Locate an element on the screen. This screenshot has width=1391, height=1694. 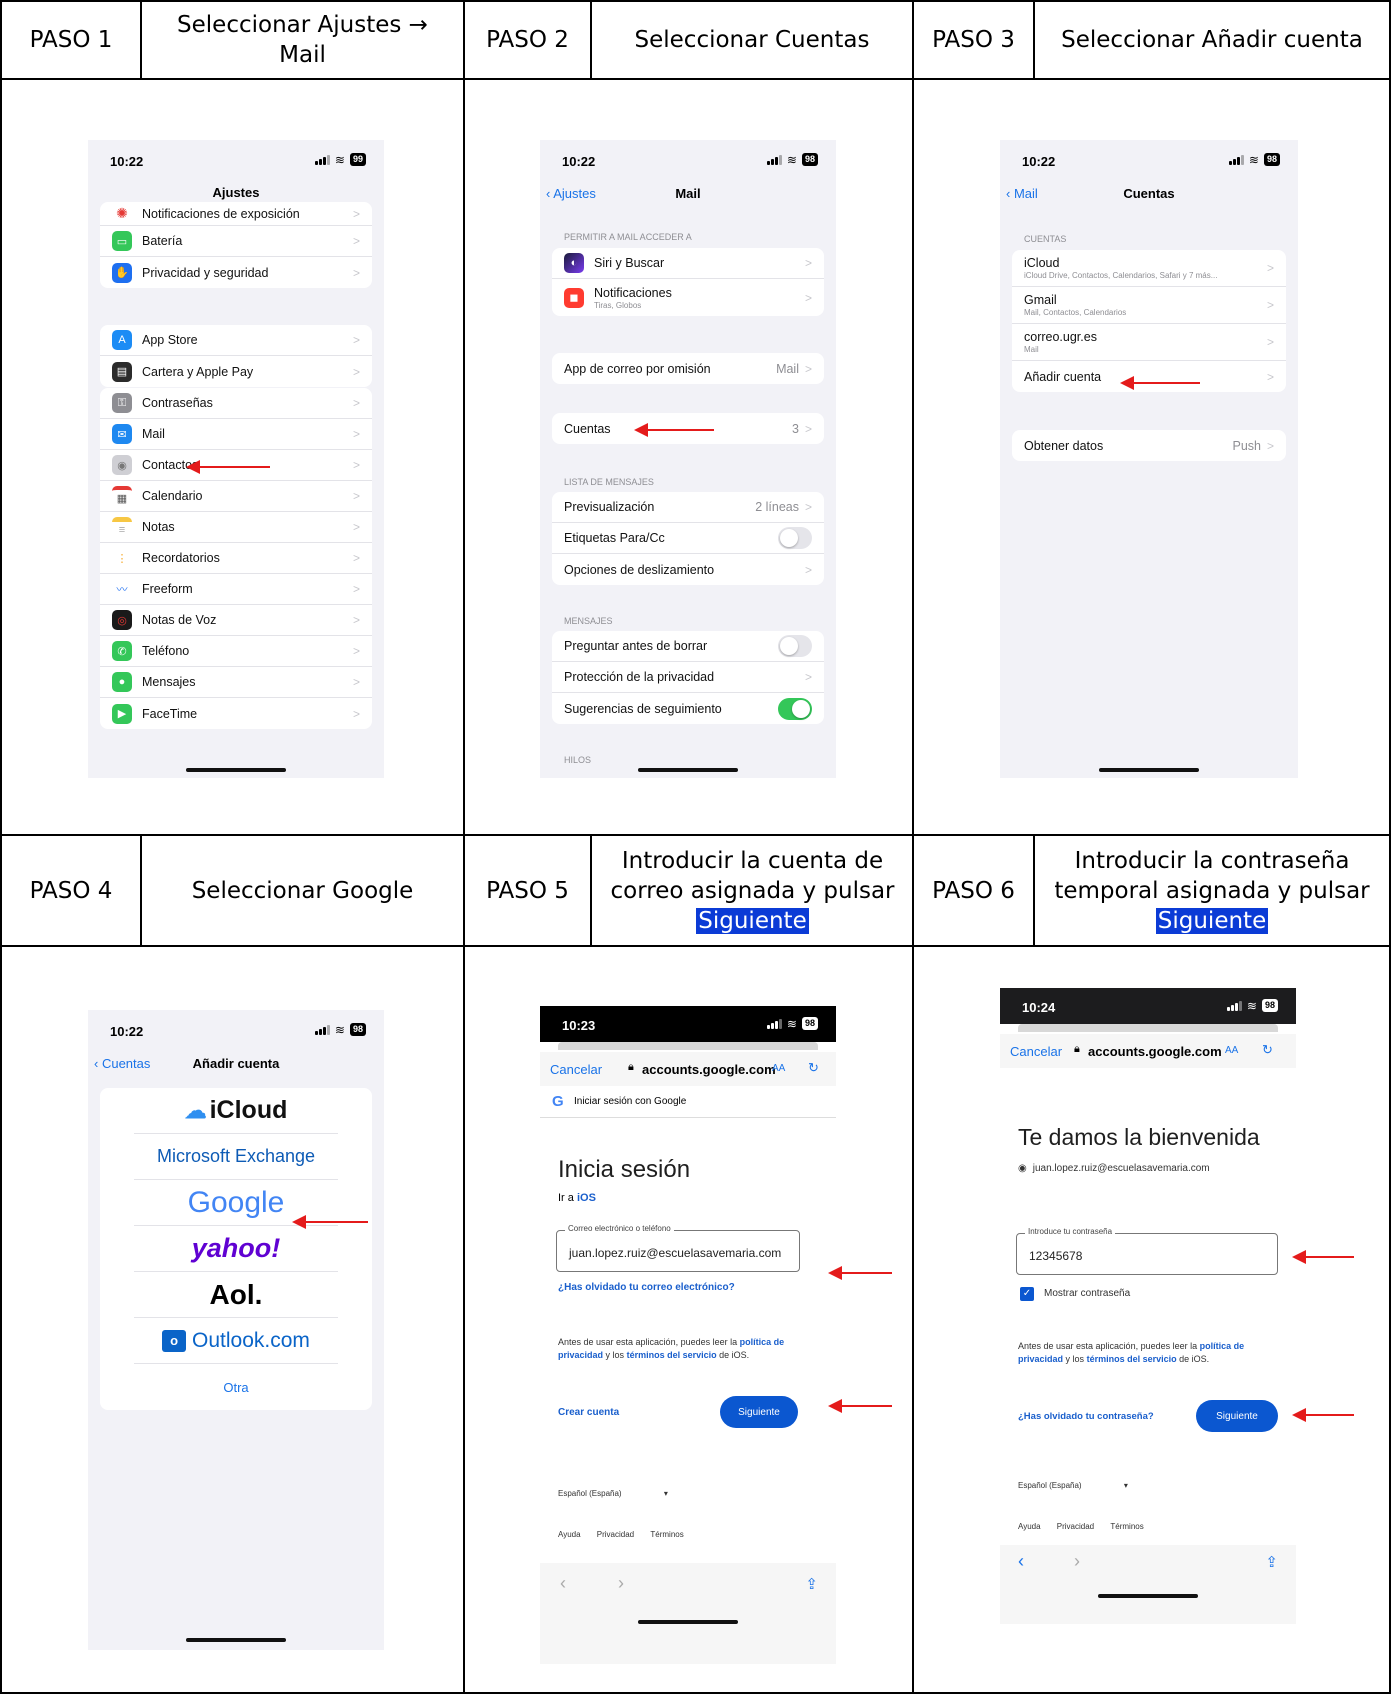
siri-row: ◐ Siri y Buscar > is located at coordinates (688, 263).